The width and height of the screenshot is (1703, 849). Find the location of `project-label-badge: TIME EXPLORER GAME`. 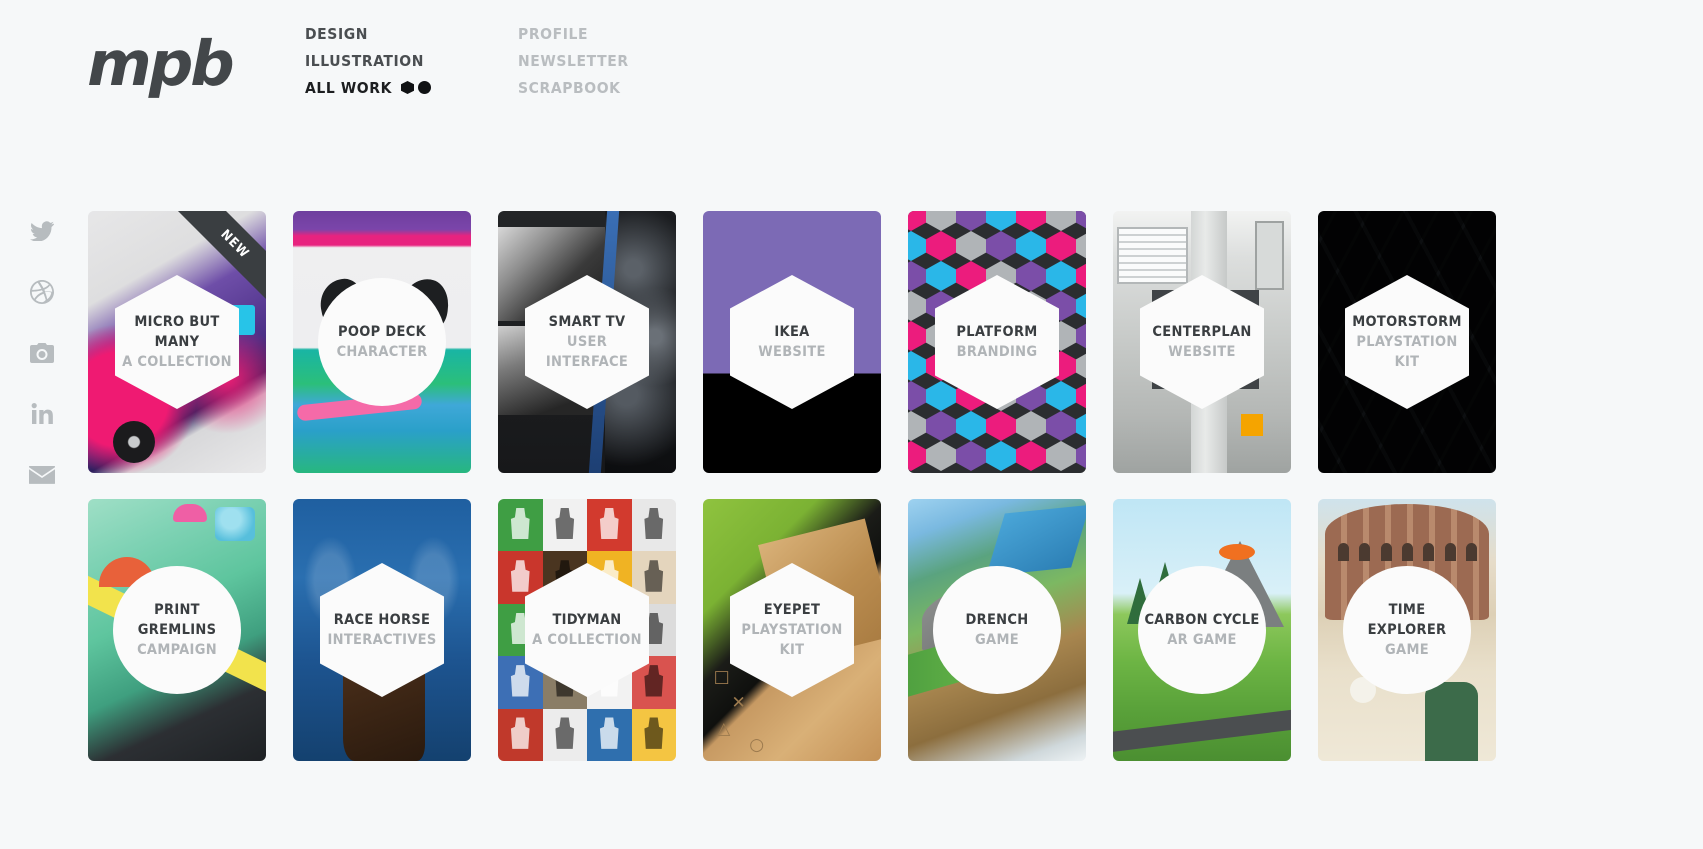

project-label-badge: TIME EXPLORER GAME is located at coordinates (1407, 630).